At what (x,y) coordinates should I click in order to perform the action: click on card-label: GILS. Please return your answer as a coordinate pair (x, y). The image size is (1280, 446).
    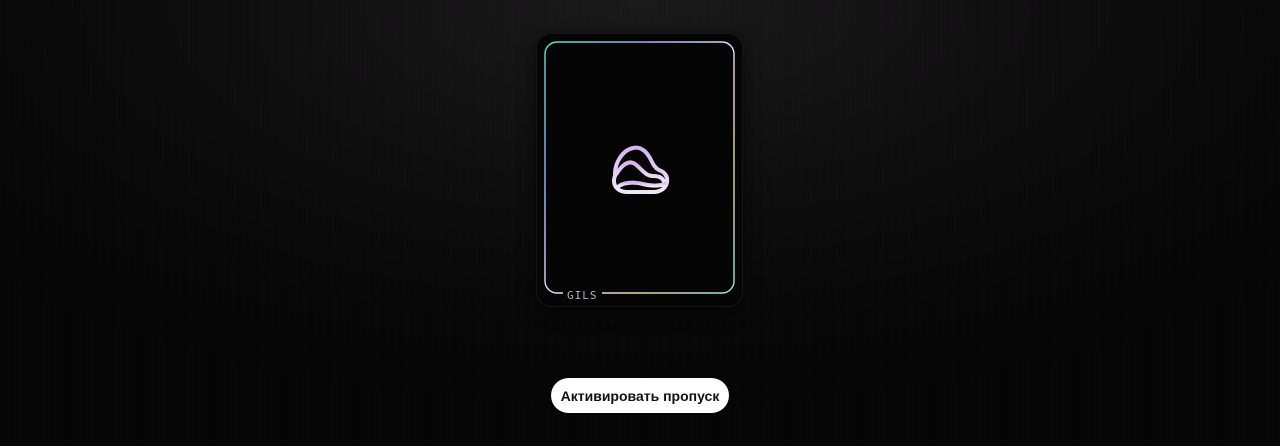
    Looking at the image, I should click on (582, 295).